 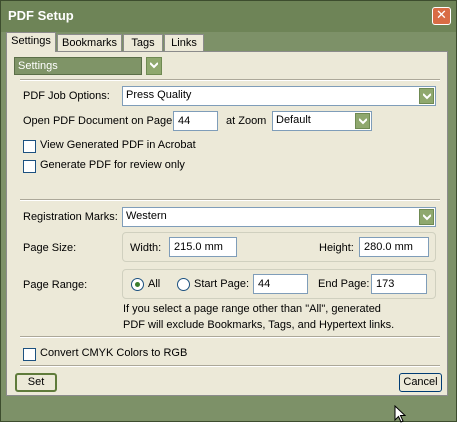 What do you see at coordinates (66, 96) in the screenshot?
I see `job-options-label: PDF Job Options:` at bounding box center [66, 96].